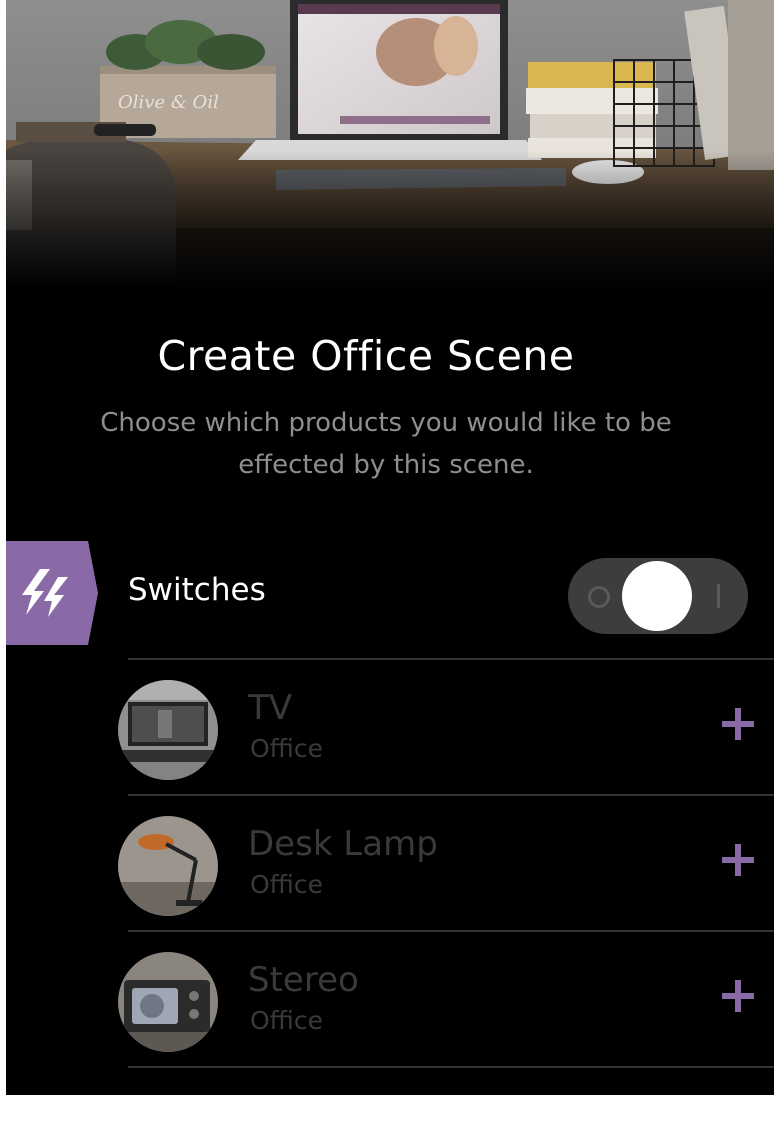 The height and width of the screenshot is (1123, 779). Describe the element at coordinates (390, 998) in the screenshot. I see `device-row-stereo: Stereo Office` at that location.